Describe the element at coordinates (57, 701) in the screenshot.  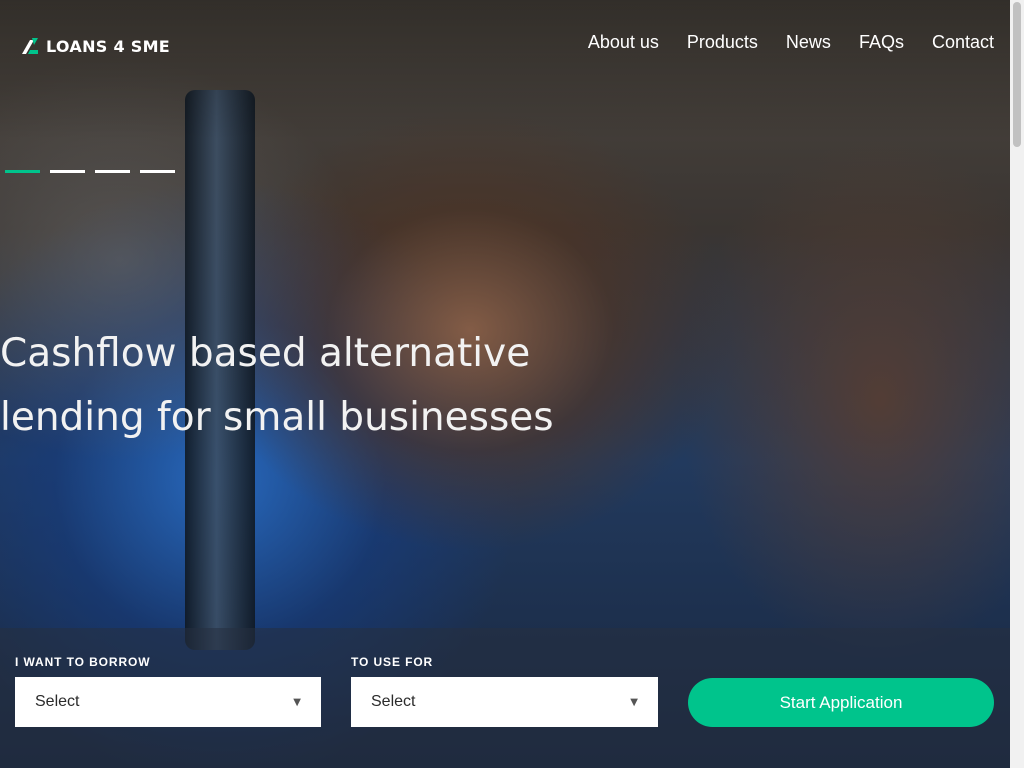
I see `borrow-select-value: Select` at that location.